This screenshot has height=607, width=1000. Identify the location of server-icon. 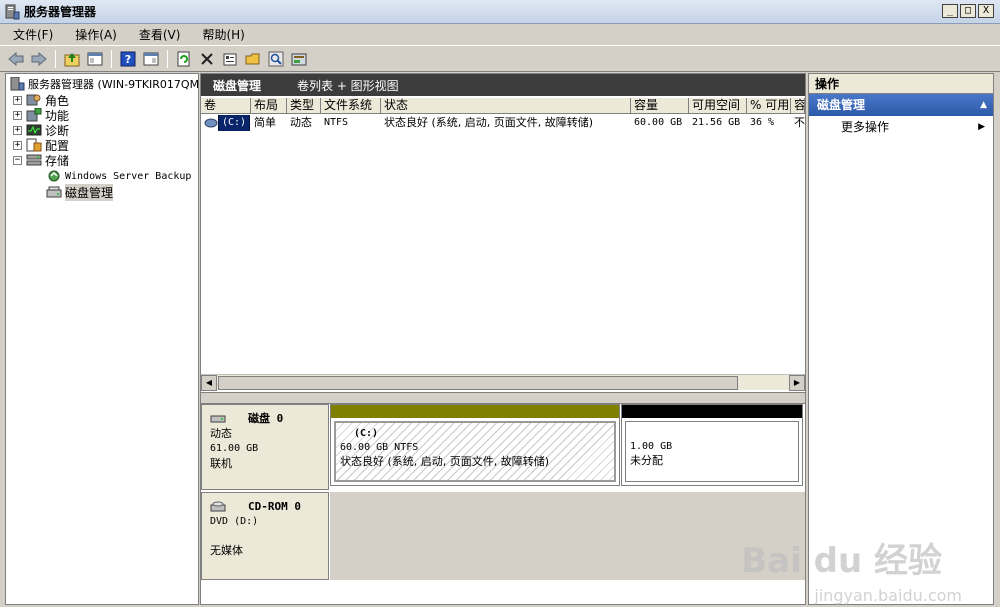
(17, 84).